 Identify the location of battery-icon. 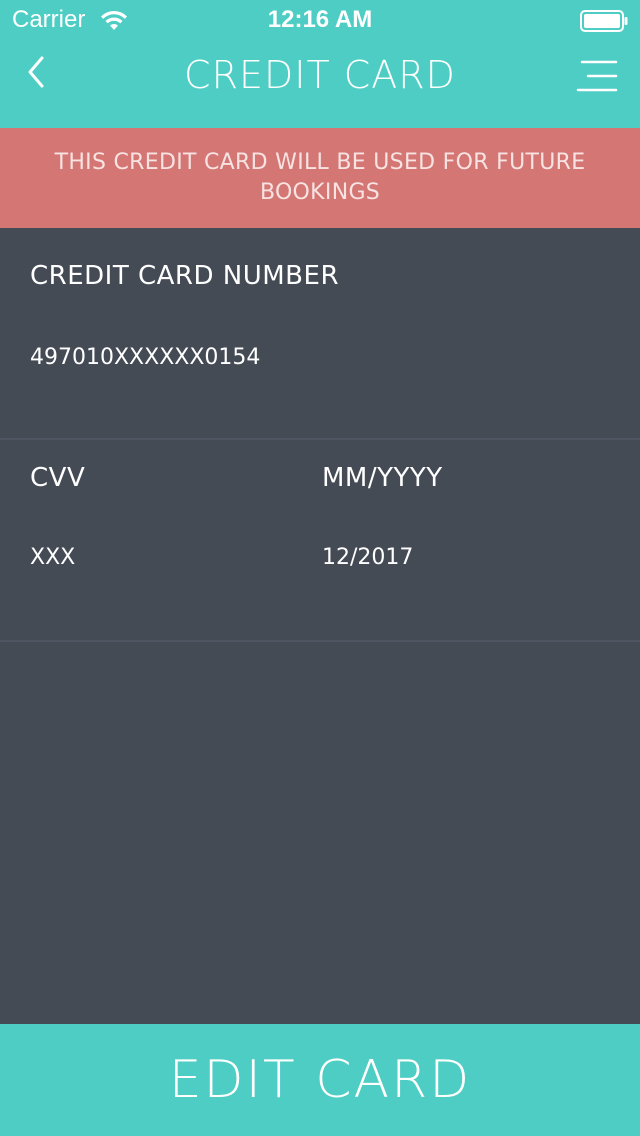
(604, 21).